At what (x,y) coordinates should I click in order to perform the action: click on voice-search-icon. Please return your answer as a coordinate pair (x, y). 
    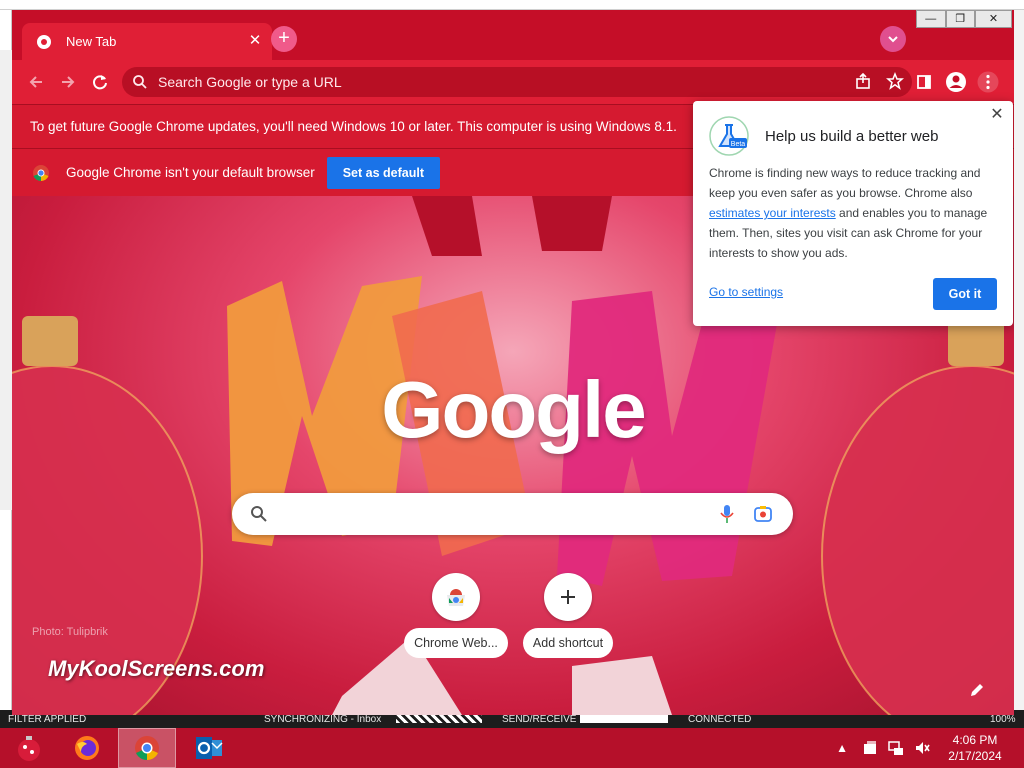
    Looking at the image, I should click on (727, 514).